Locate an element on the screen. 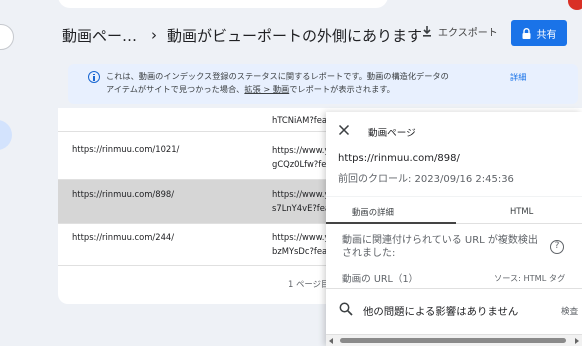  panel-url: https://rinmuu.com/898/ is located at coordinates (399, 158).